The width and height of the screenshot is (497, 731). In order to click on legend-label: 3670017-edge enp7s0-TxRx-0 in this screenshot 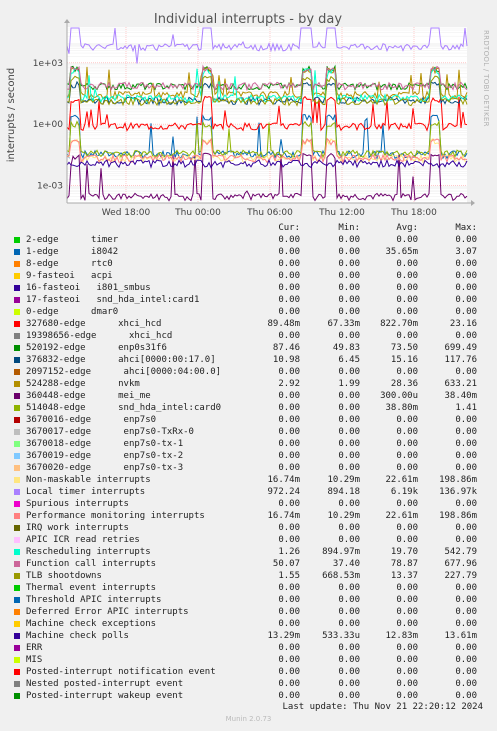, I will do `click(110, 432)`.